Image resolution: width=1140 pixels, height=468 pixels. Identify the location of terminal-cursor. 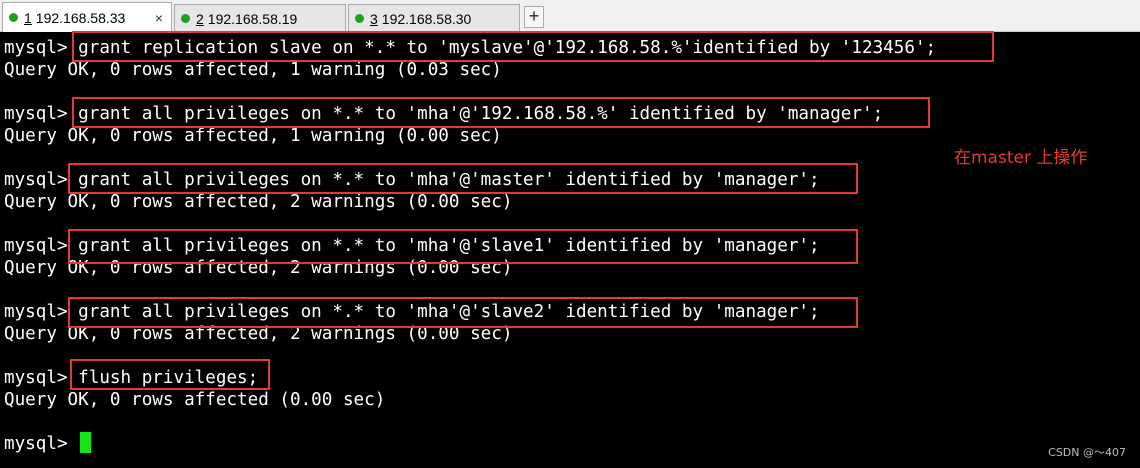
(85, 442).